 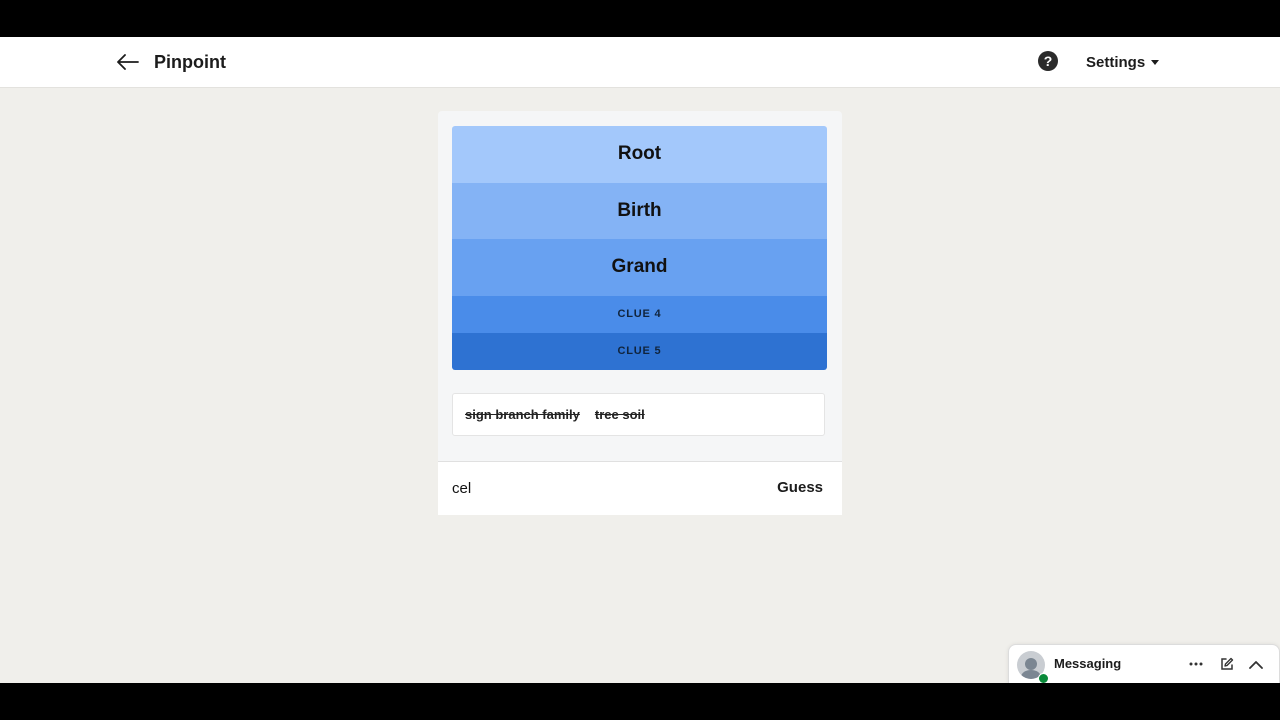 I want to click on settings-label: Settings, so click(x=1116, y=62).